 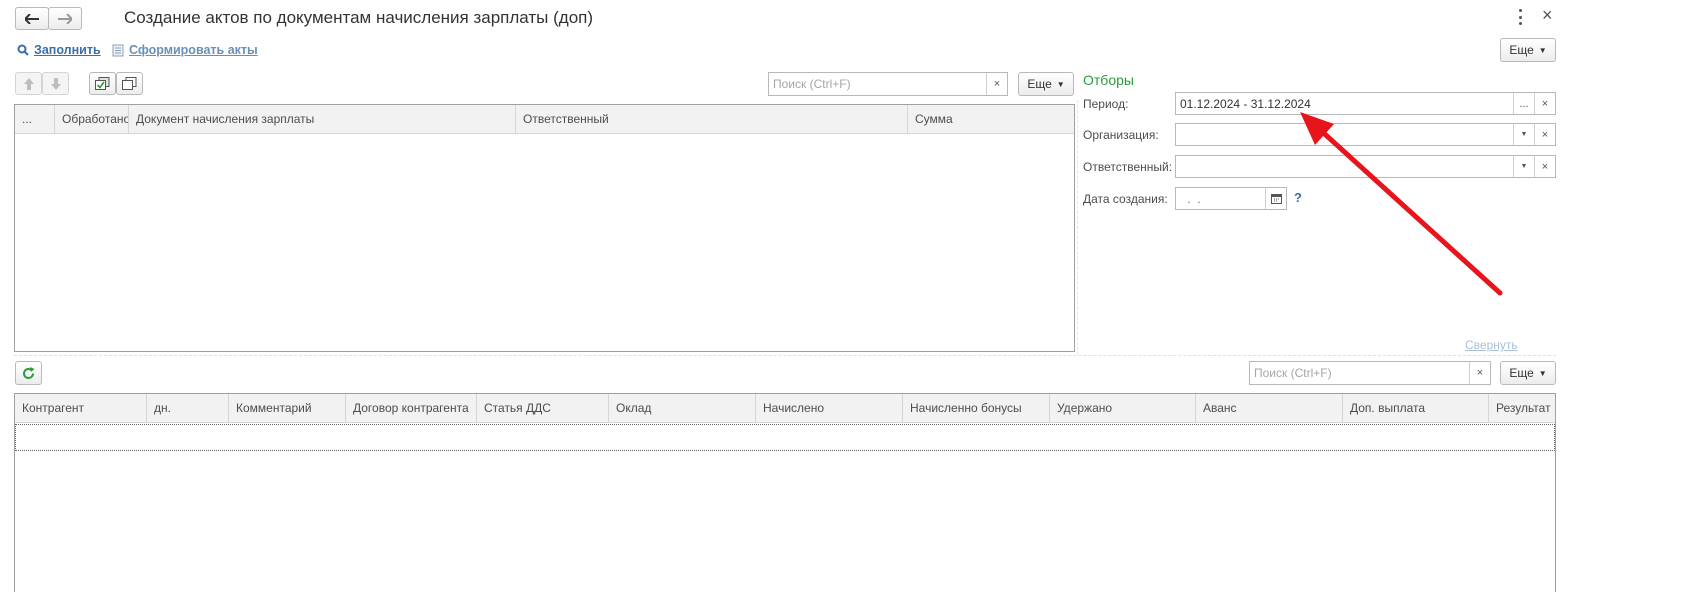 I want to click on forward-button, so click(x=65, y=18).